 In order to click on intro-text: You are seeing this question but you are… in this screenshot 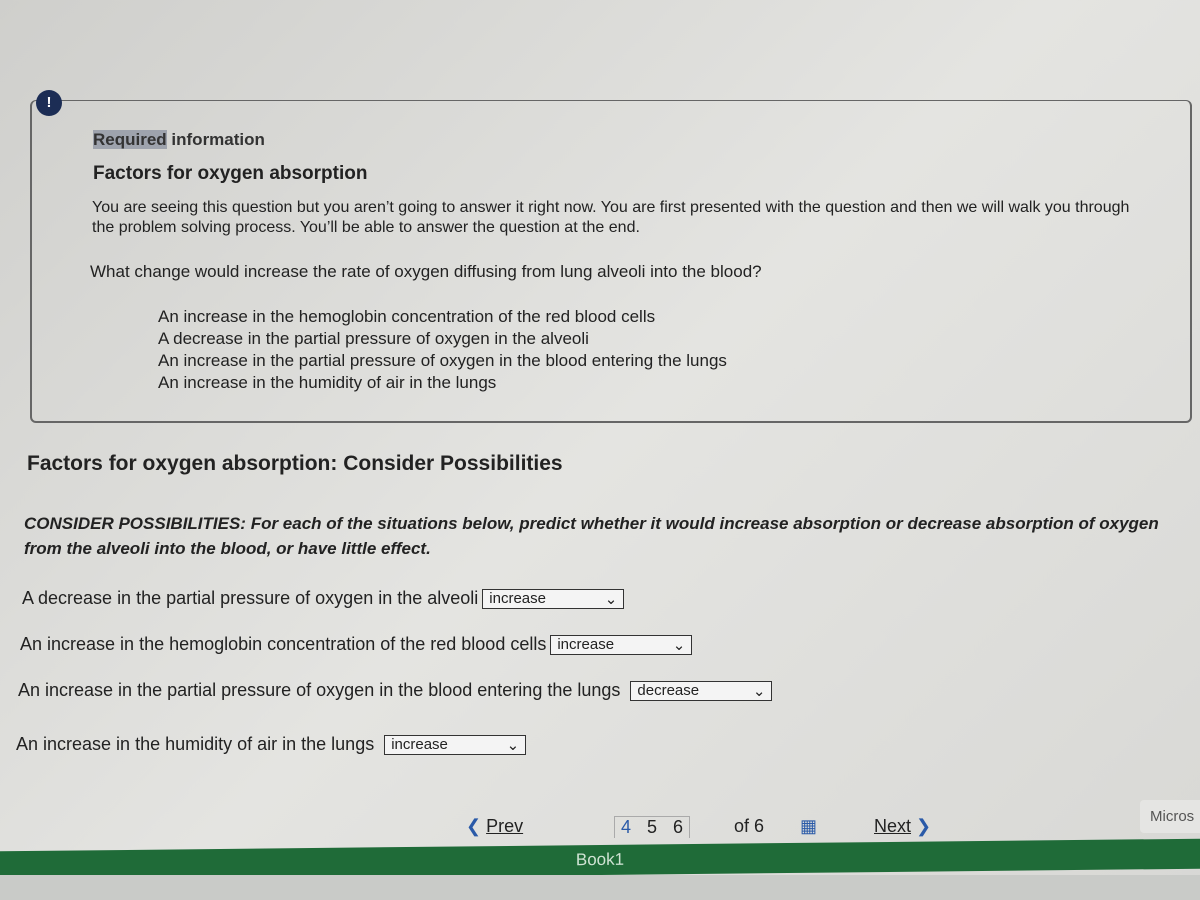, I will do `click(611, 217)`.